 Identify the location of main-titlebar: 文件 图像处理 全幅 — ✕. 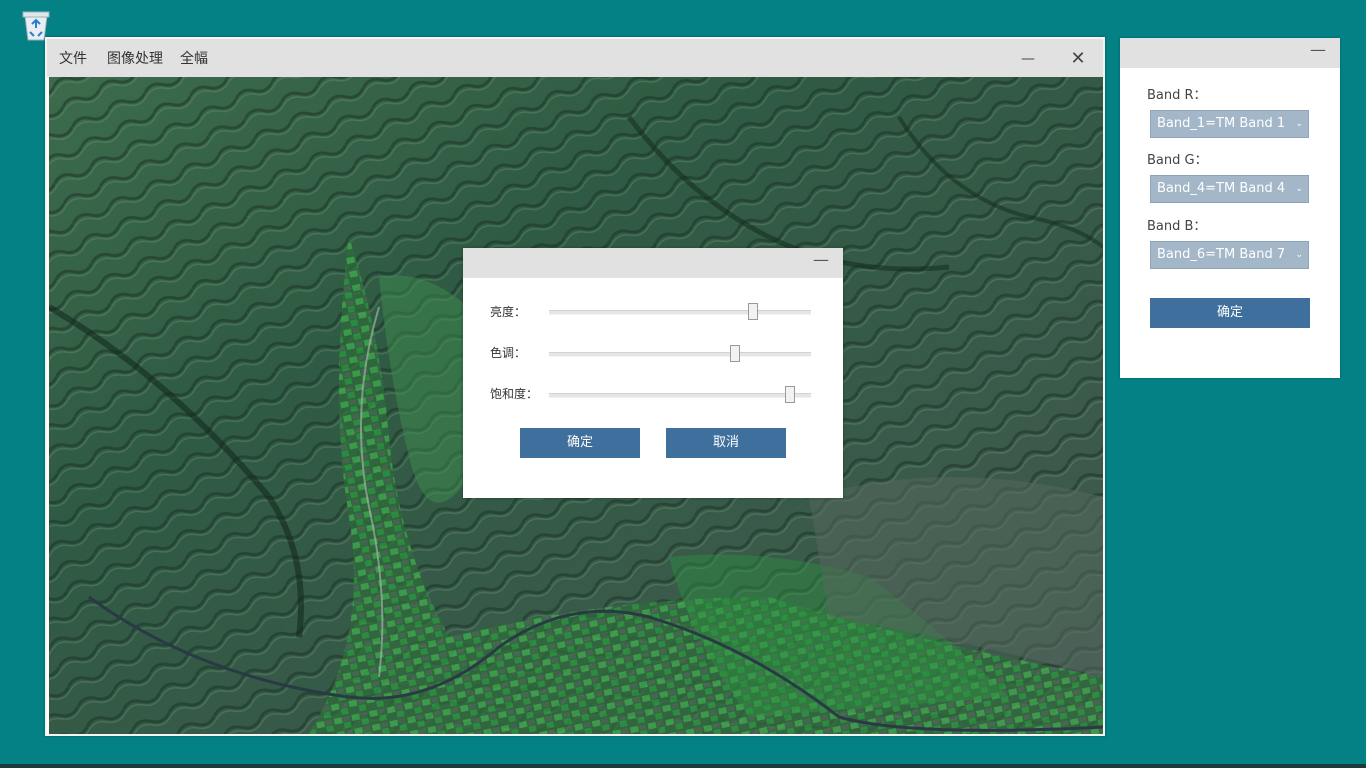
(575, 58).